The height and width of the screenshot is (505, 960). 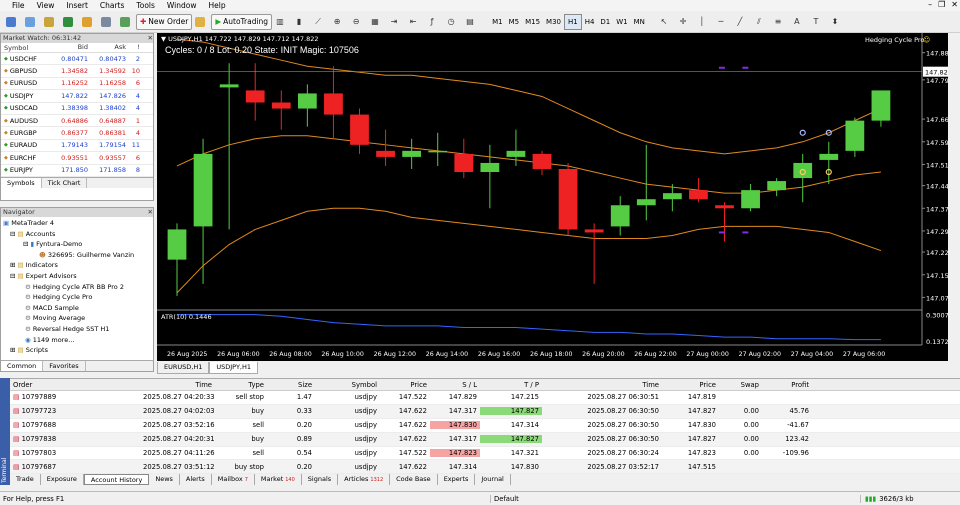 What do you see at coordinates (233, 479) in the screenshot?
I see `tab-mailbox: Mailbox 7` at bounding box center [233, 479].